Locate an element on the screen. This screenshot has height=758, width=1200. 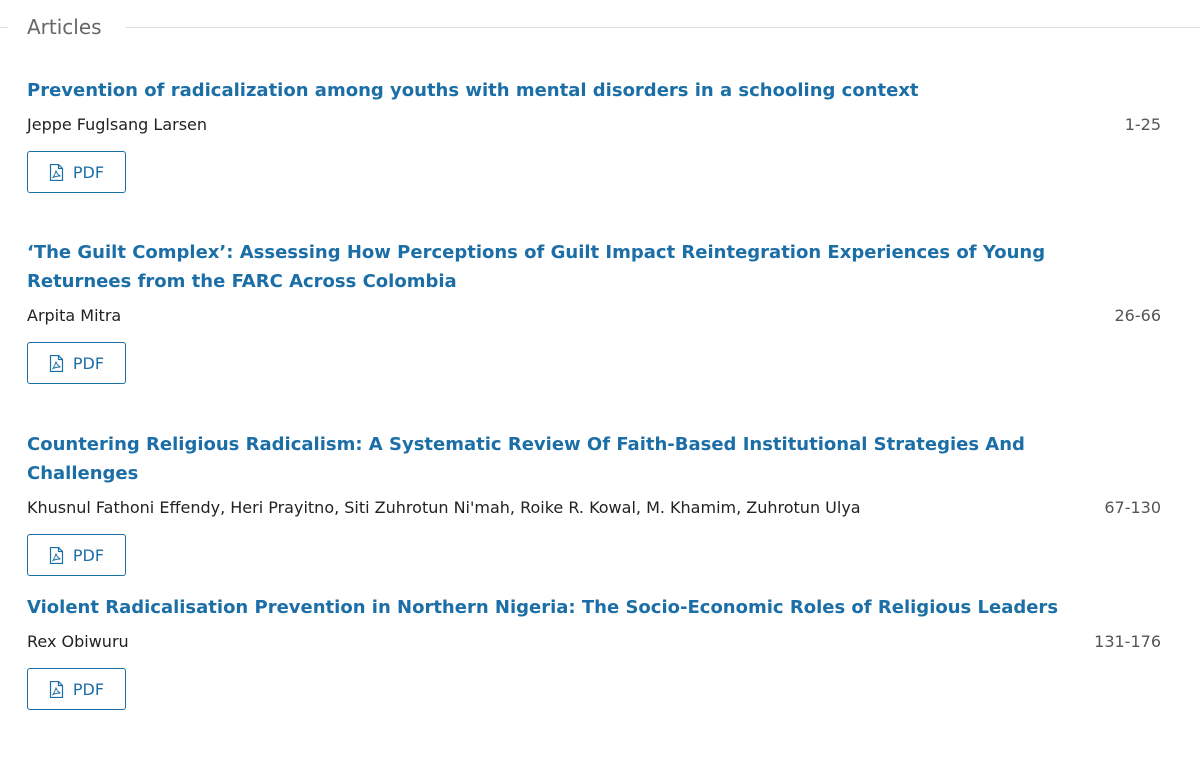
article-authors: Rex Obiwuru is located at coordinates (78, 641).